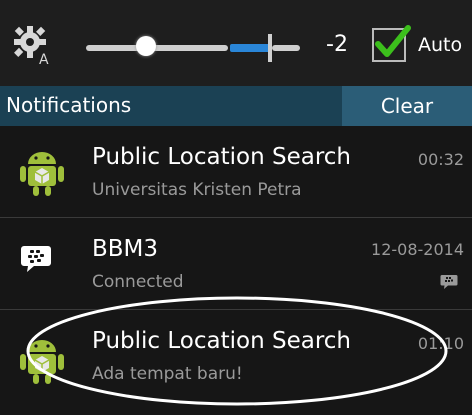 Image resolution: width=472 pixels, height=415 pixels. Describe the element at coordinates (36, 259) in the screenshot. I see `bbm-icon` at that location.